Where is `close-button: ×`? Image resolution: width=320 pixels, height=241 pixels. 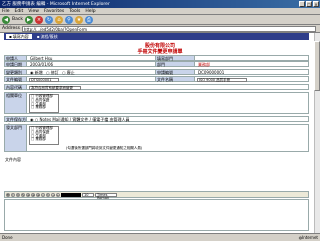 close-button: × is located at coordinates (316, 4).